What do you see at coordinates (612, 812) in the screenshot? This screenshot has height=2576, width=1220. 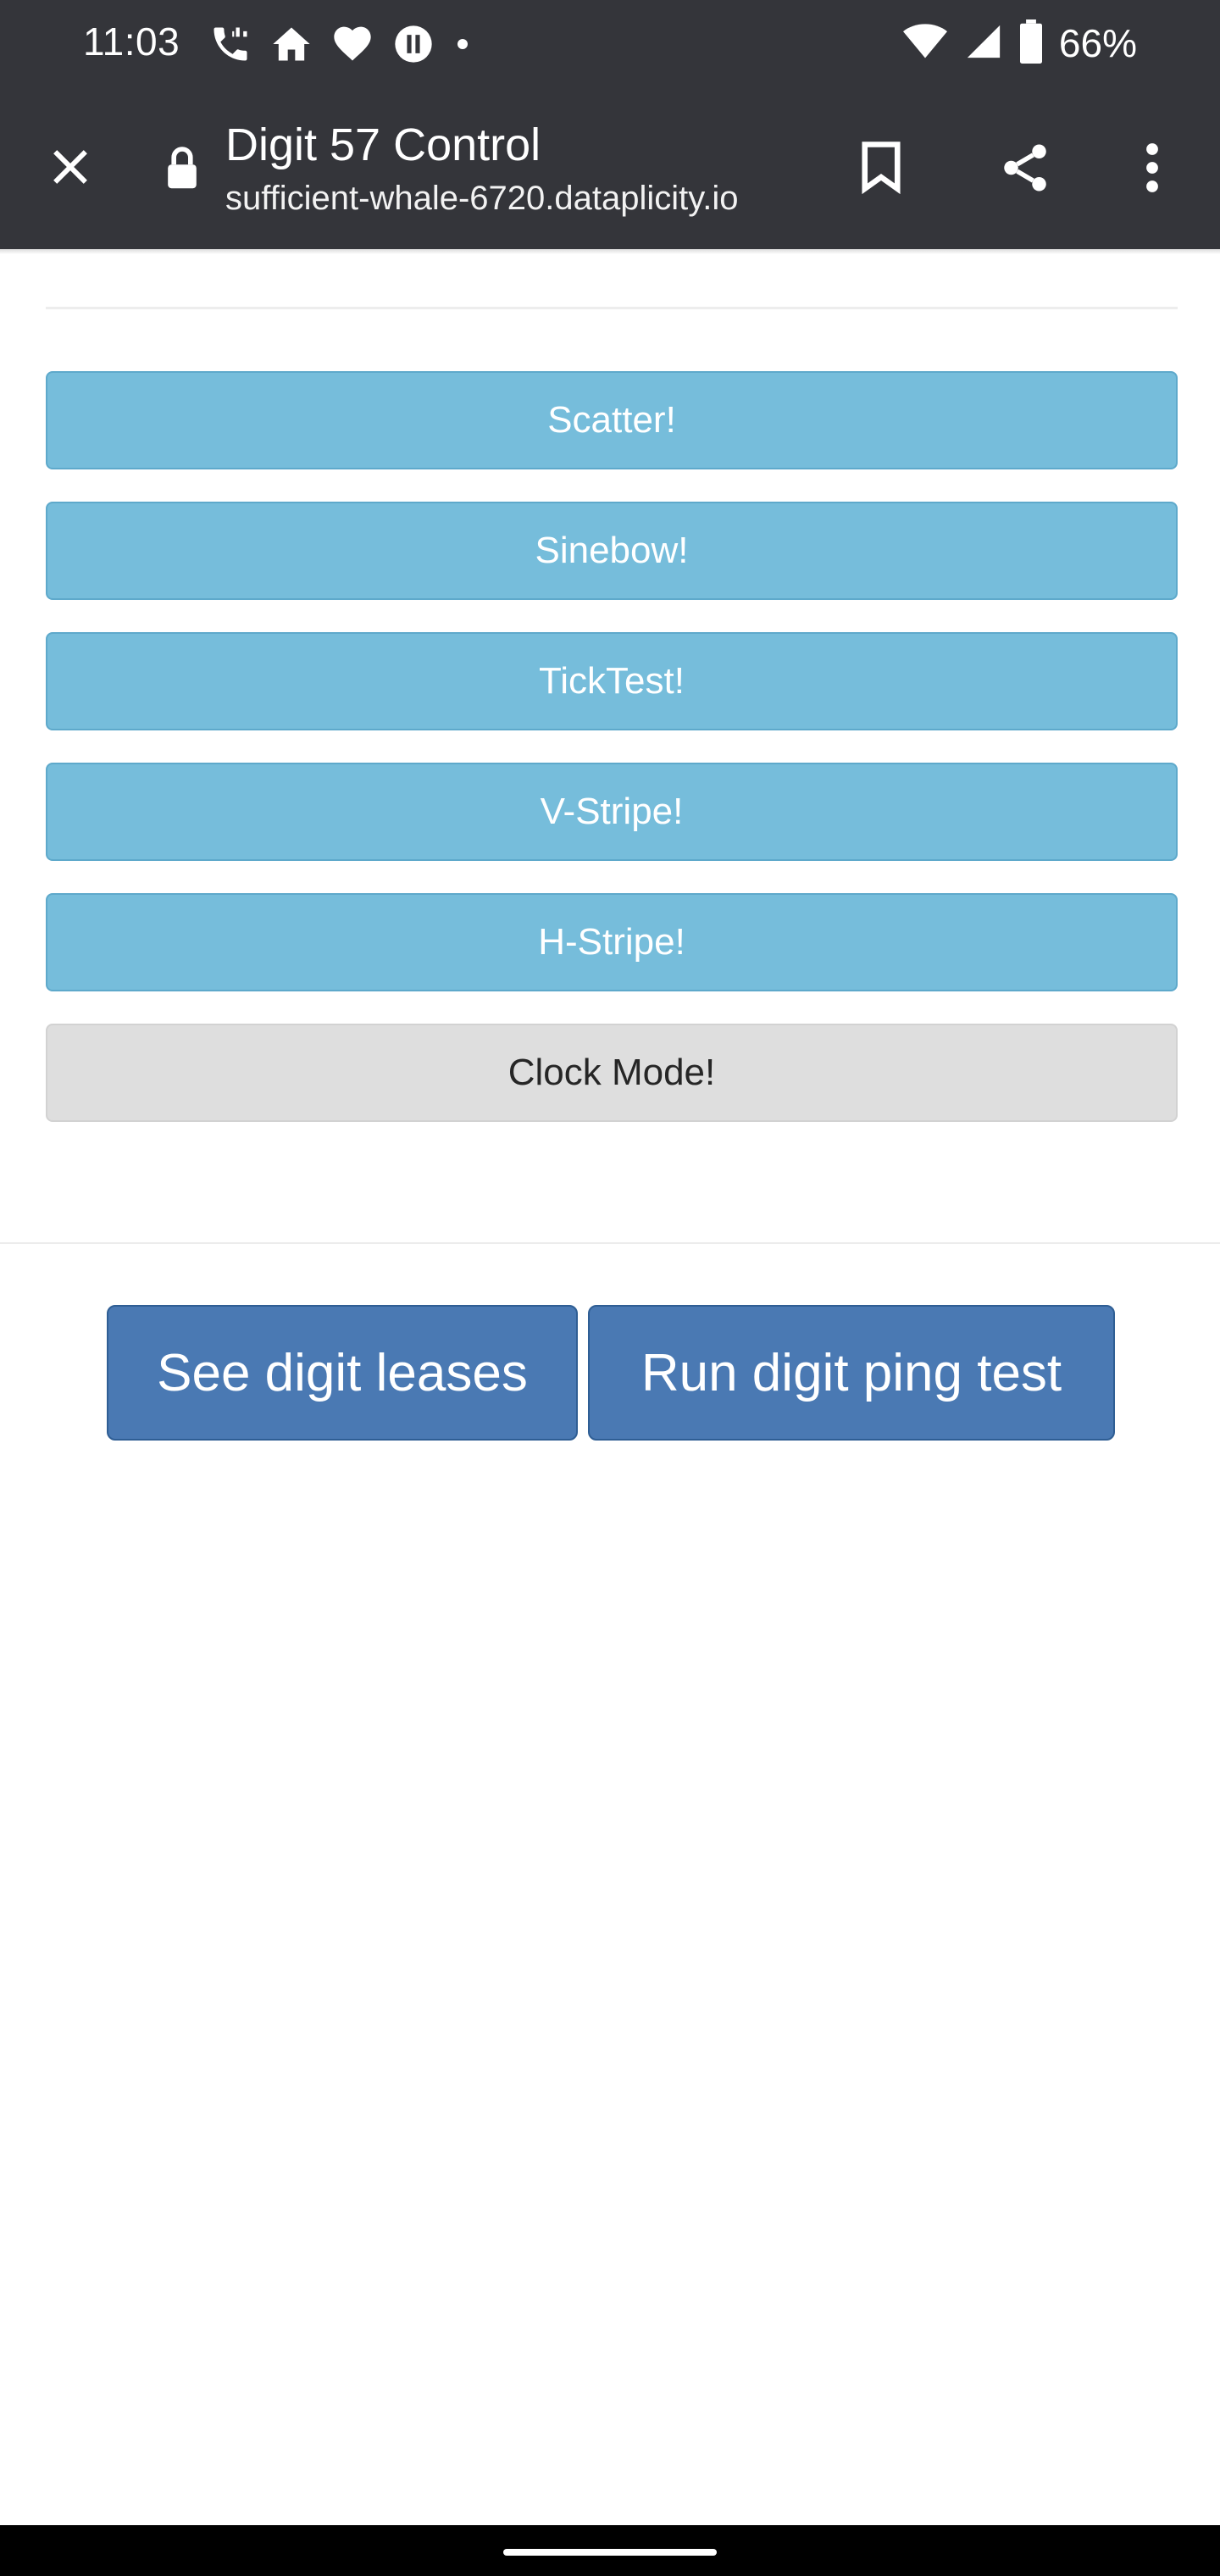 I see `v-stripe-button: V-Stripe!` at bounding box center [612, 812].